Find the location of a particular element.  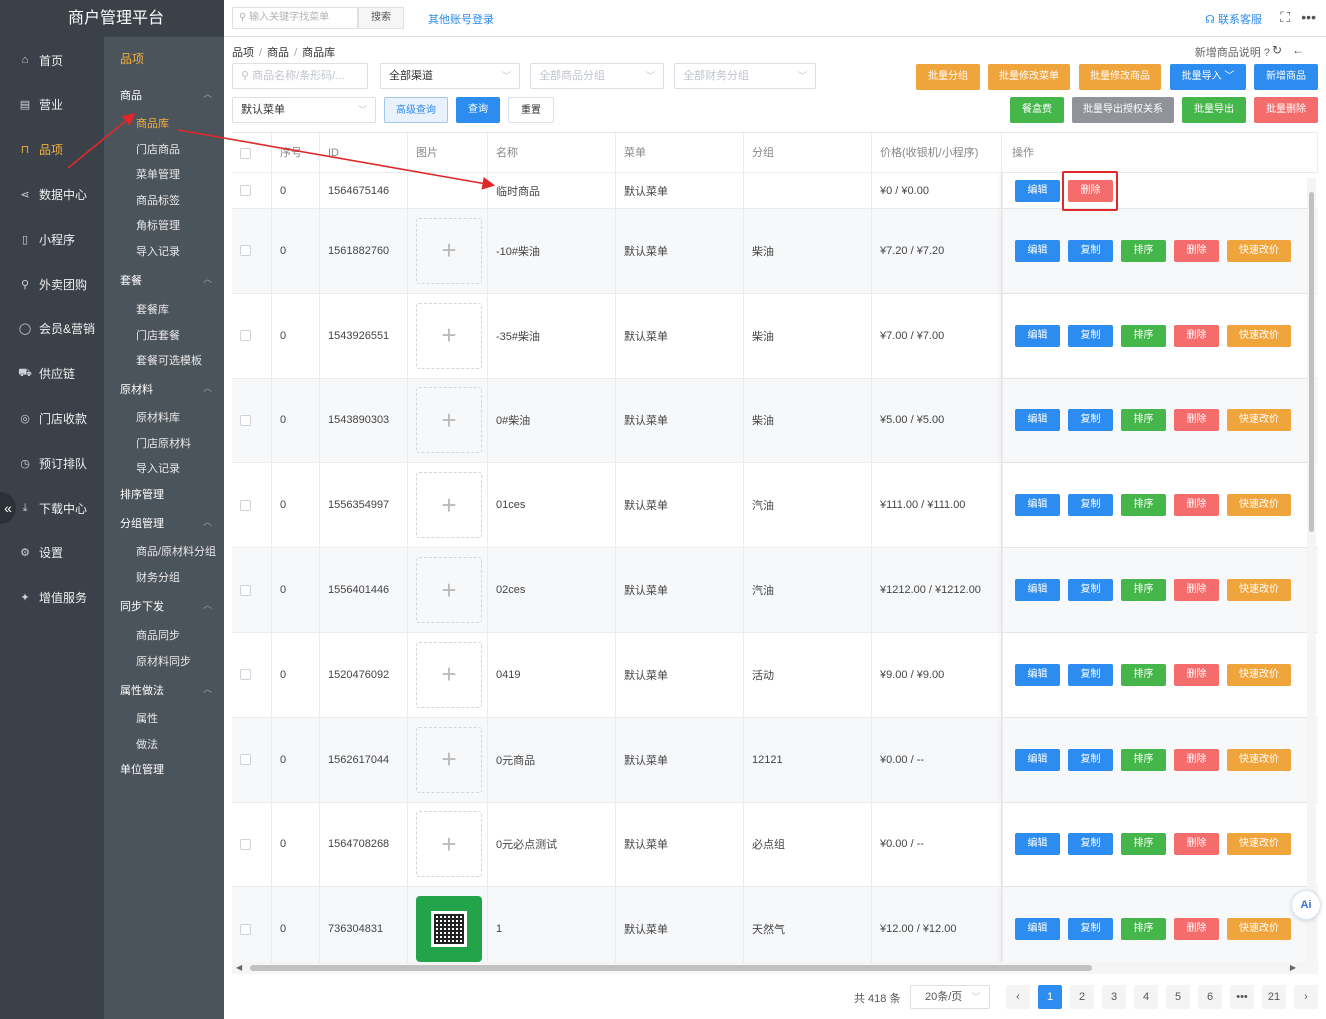

menu-search-button: 搜索 is located at coordinates (381, 18).